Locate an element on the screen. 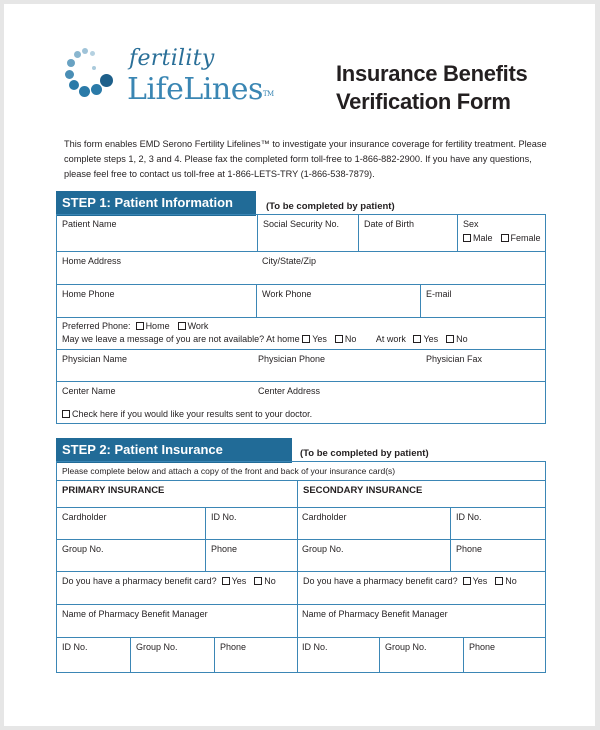 The height and width of the screenshot is (730, 600). home-address-field: Home Address is located at coordinates (157, 268).